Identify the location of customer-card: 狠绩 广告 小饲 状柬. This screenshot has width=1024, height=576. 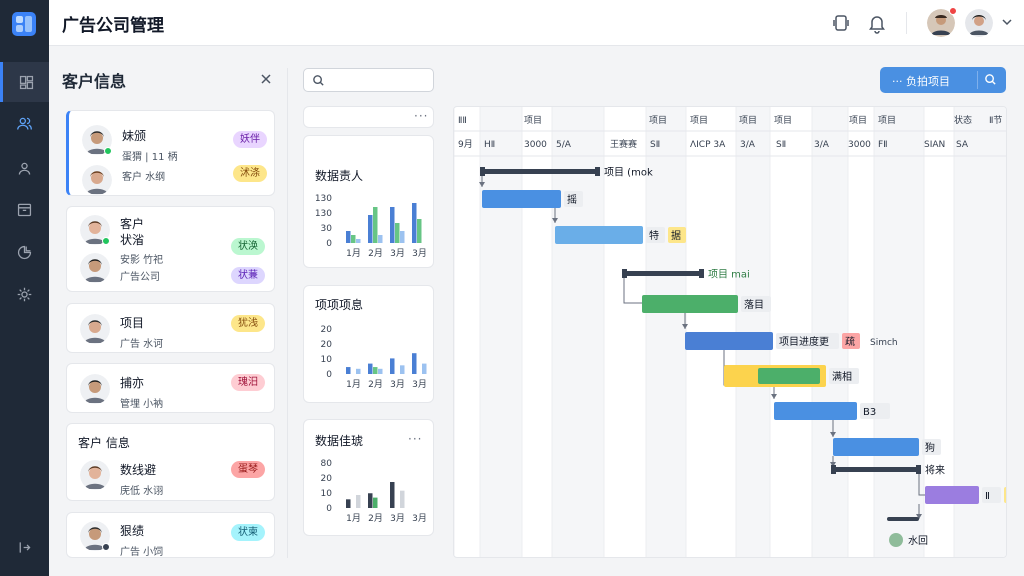
(170, 535).